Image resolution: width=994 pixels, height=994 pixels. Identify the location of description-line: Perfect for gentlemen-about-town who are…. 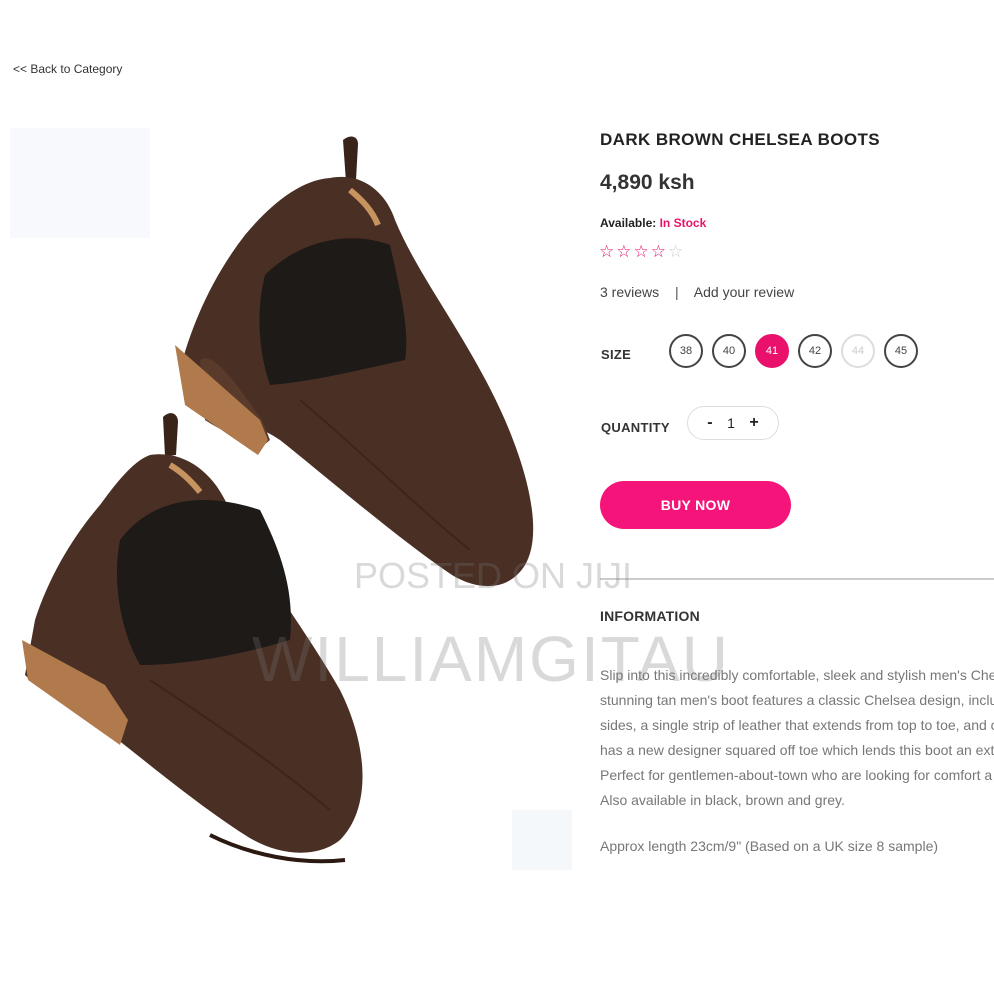
(796, 775).